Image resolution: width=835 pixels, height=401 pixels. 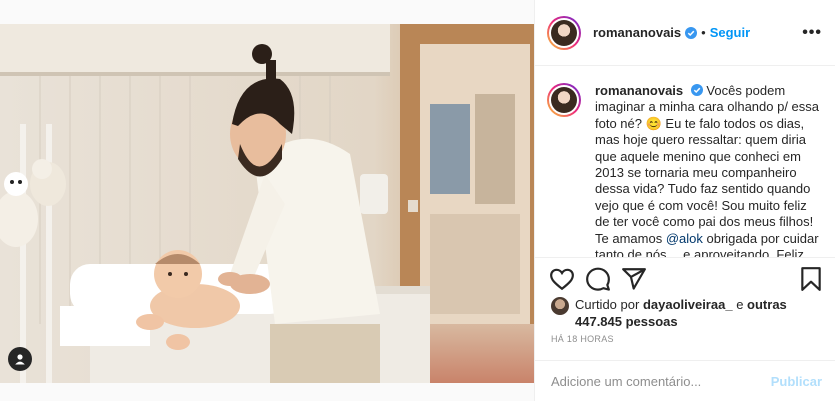 I want to click on add-comment-bar: Publicar, so click(x=685, y=380).